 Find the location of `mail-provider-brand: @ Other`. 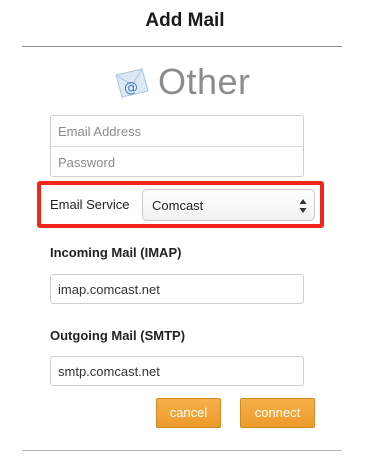

mail-provider-brand: @ Other is located at coordinates (181, 82).